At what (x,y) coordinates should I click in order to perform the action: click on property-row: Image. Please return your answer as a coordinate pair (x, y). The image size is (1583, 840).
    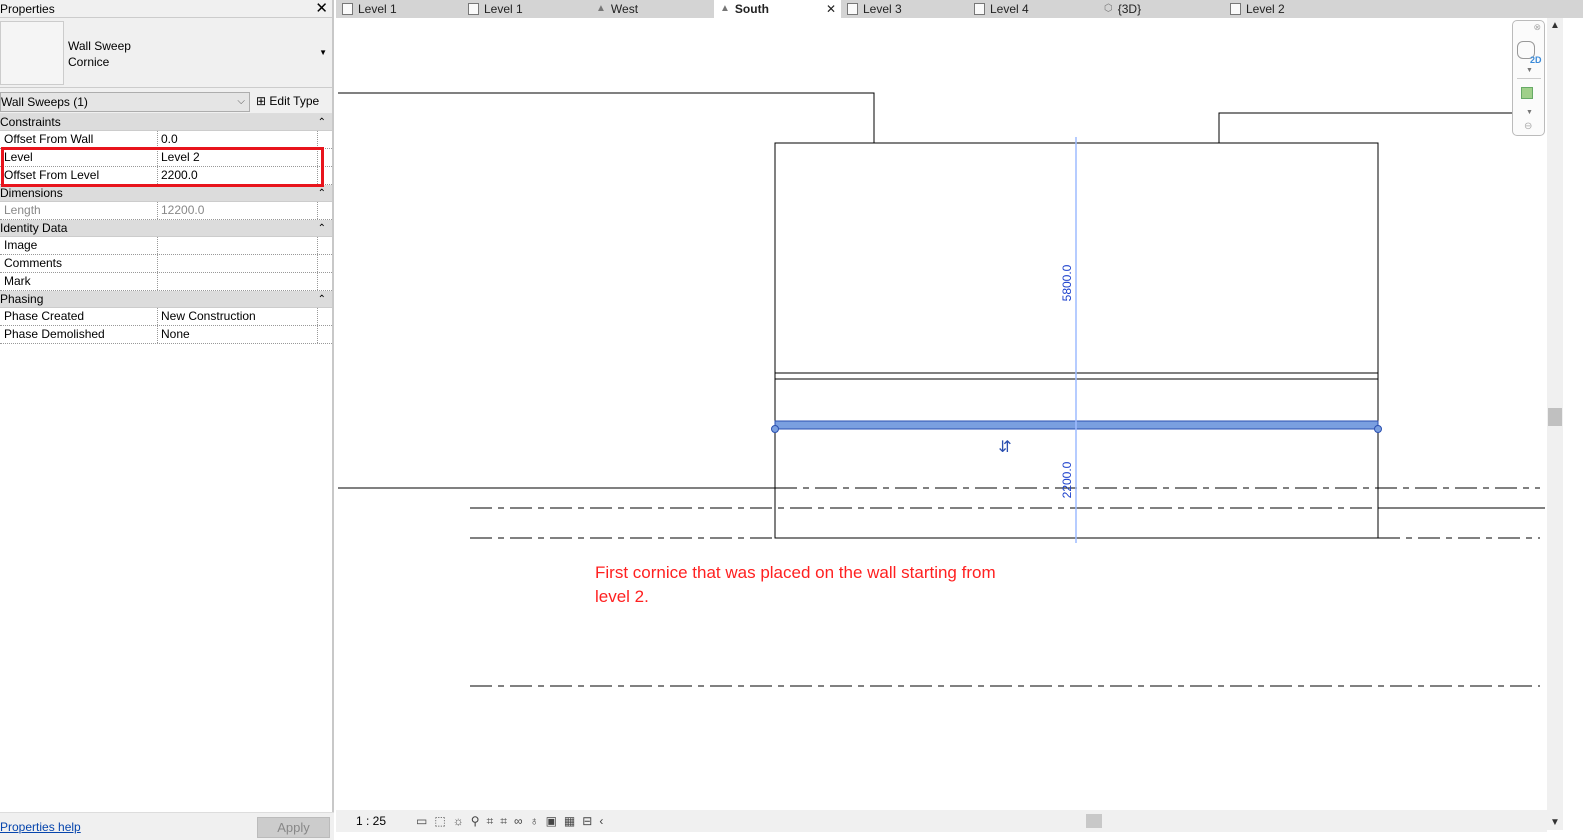
    Looking at the image, I should click on (166, 246).